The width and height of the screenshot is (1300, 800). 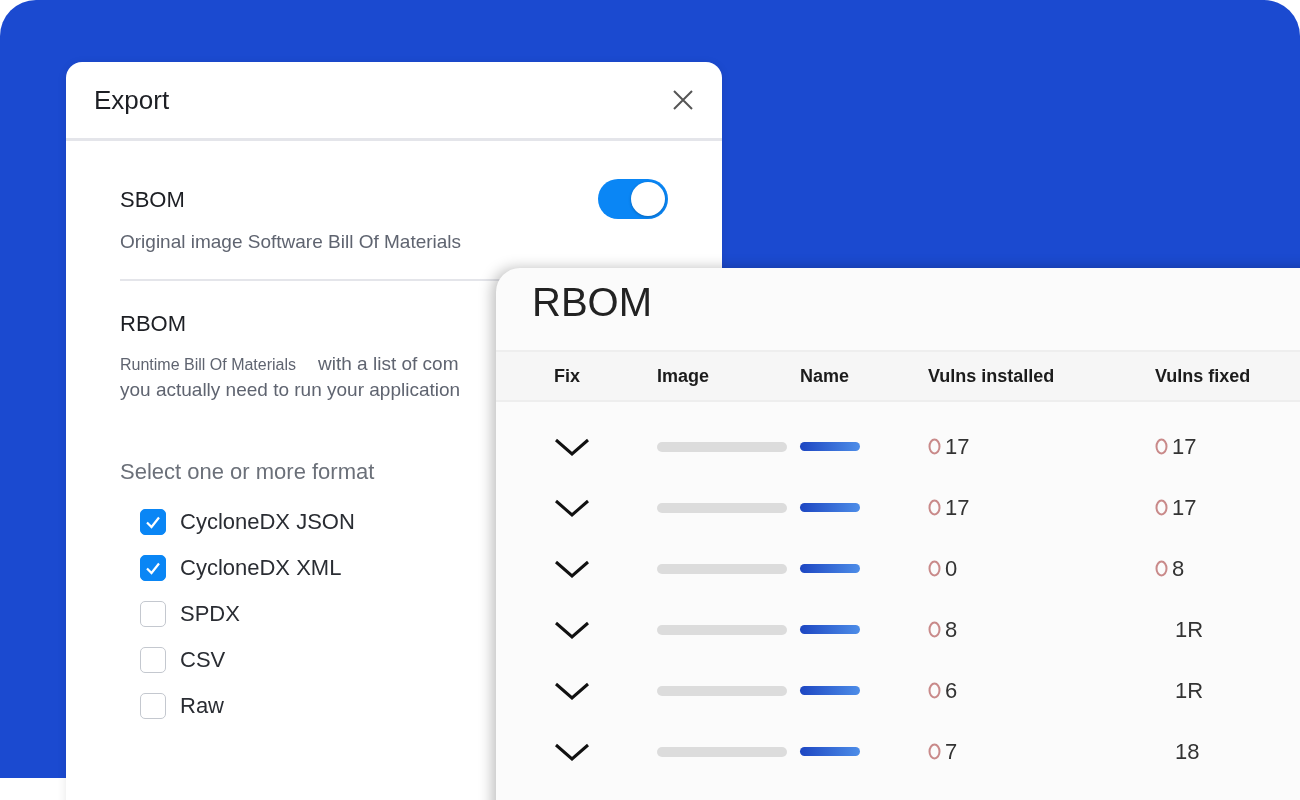 I want to click on vuln-count: 0, so click(x=951, y=568).